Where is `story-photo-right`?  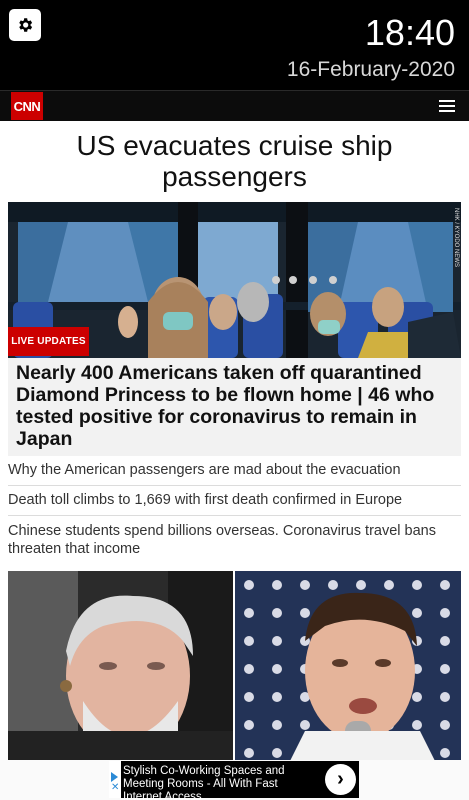 story-photo-right is located at coordinates (348, 666).